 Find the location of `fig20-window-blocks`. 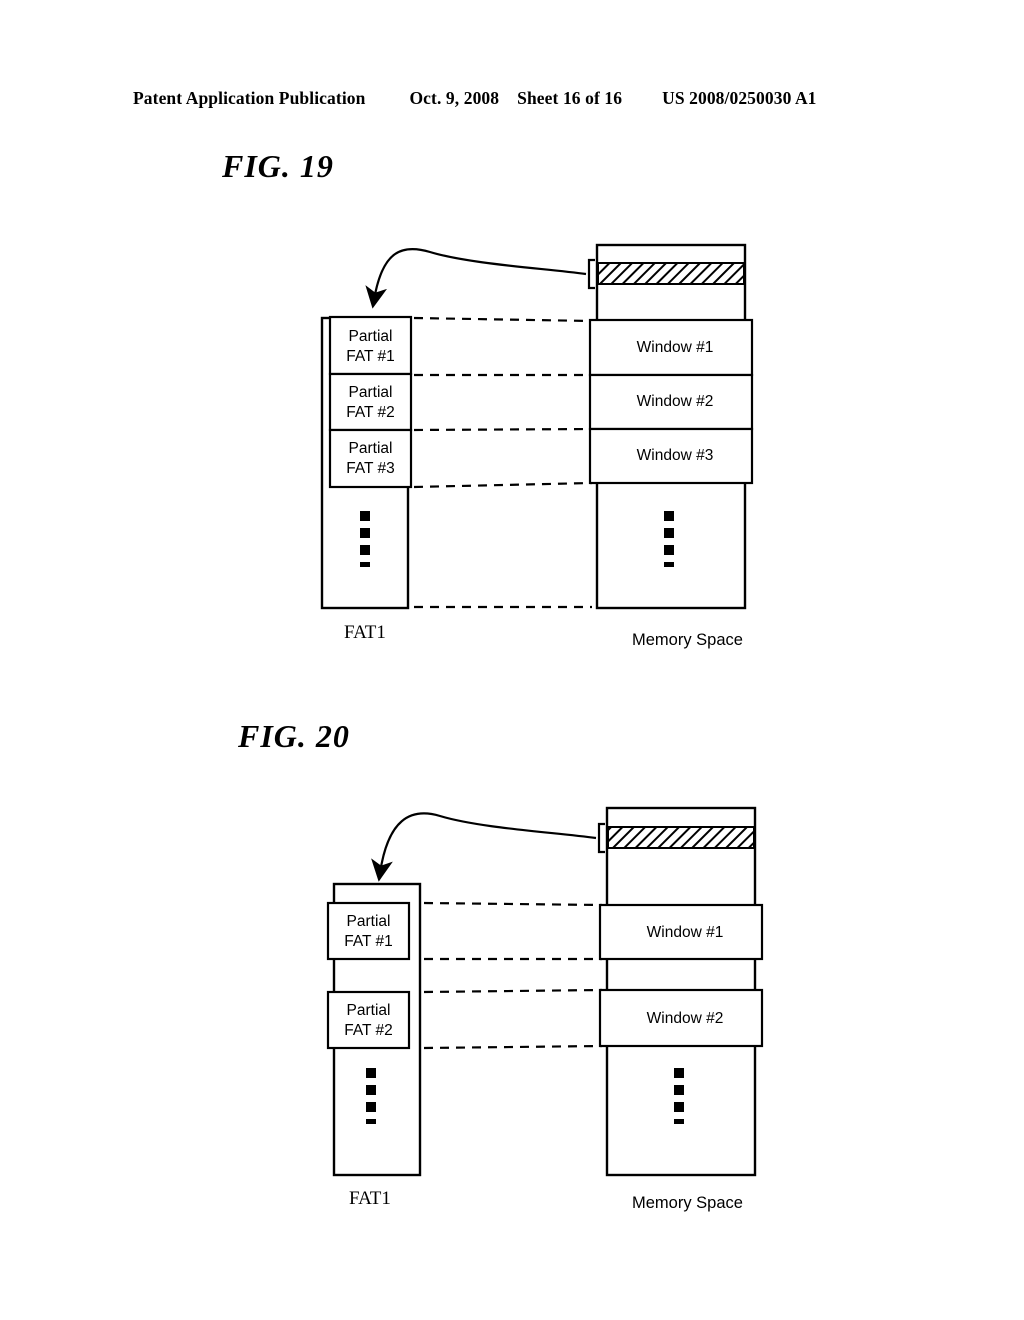

fig20-window-blocks is located at coordinates (681, 975).